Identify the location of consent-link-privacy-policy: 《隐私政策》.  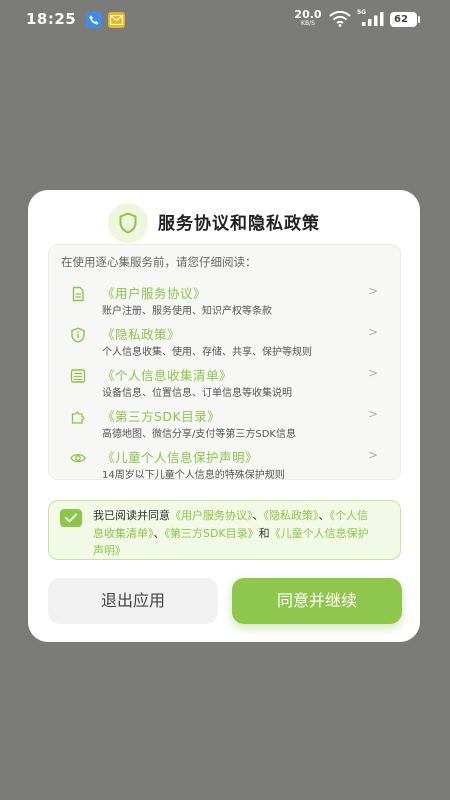
(291, 515).